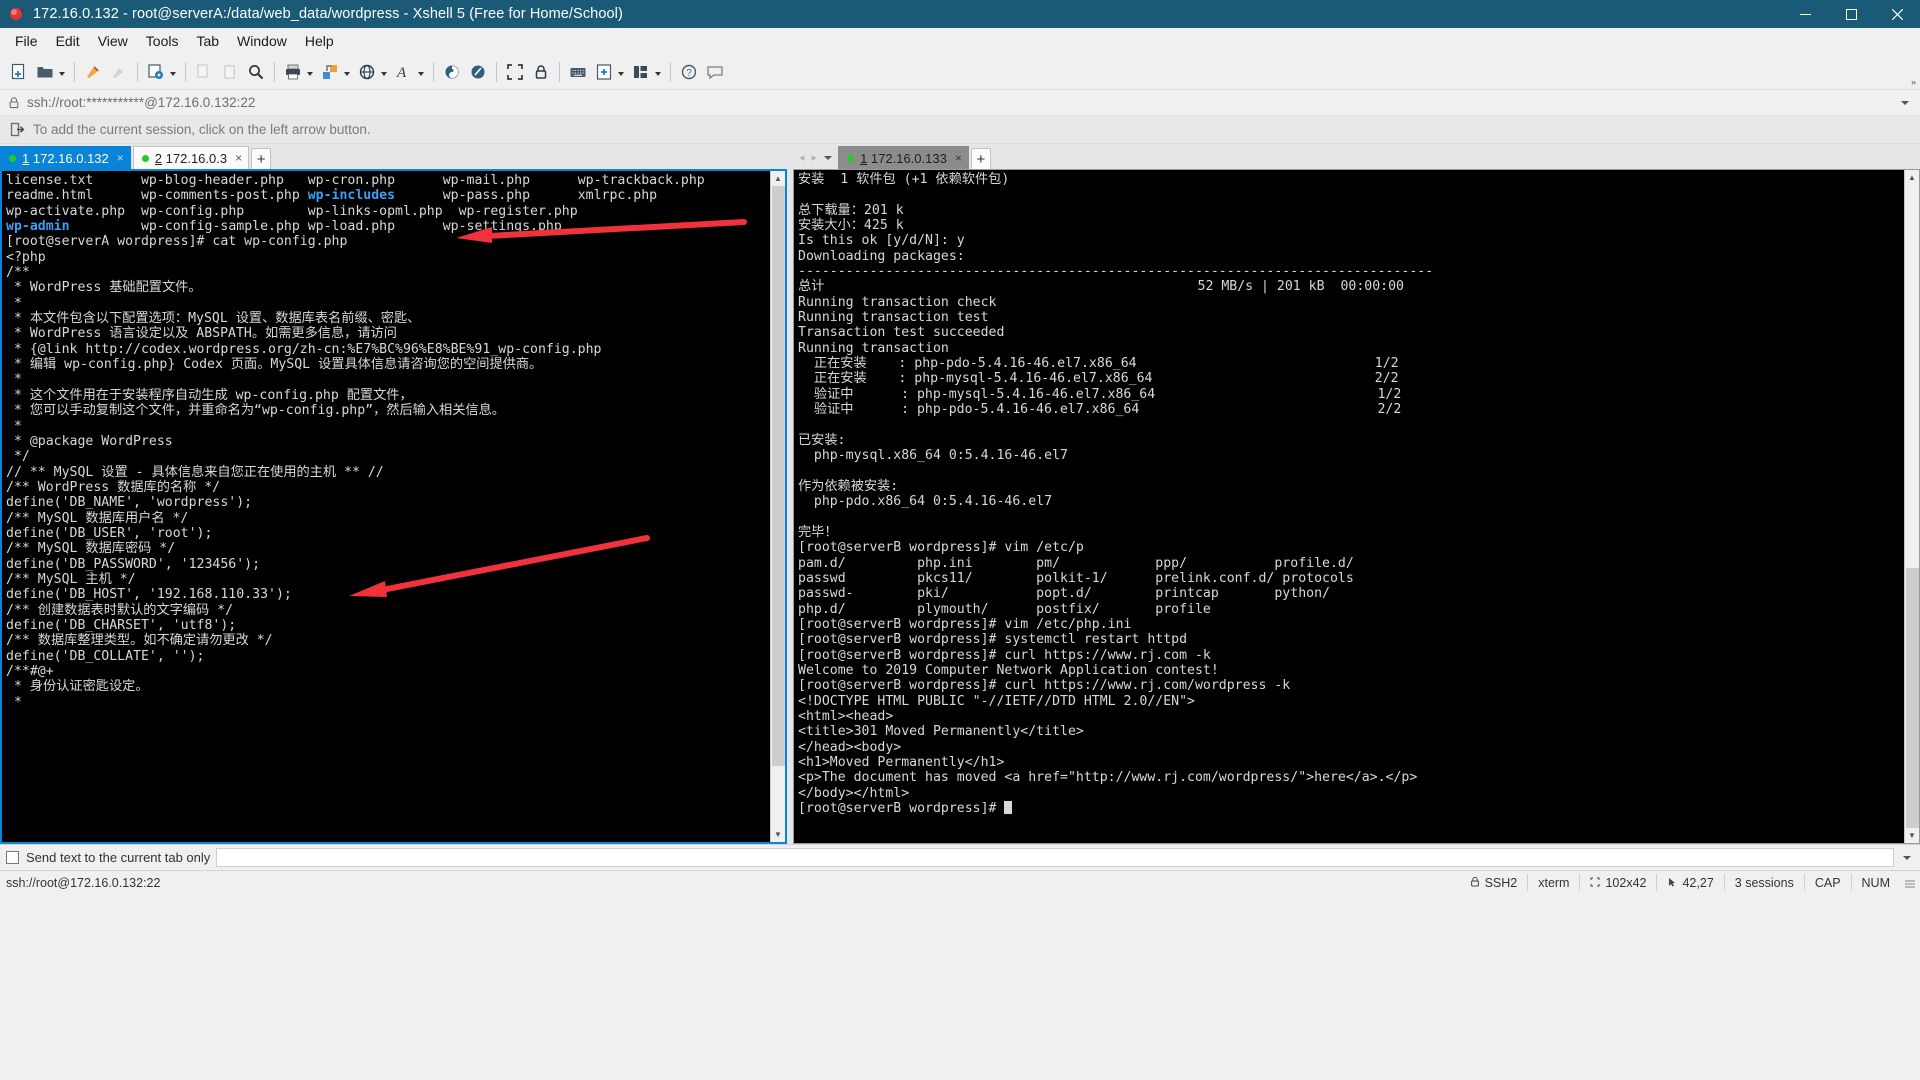 The image size is (1920, 1080). What do you see at coordinates (375, 180) in the screenshot?
I see `terminal-text: wp-cron.php` at bounding box center [375, 180].